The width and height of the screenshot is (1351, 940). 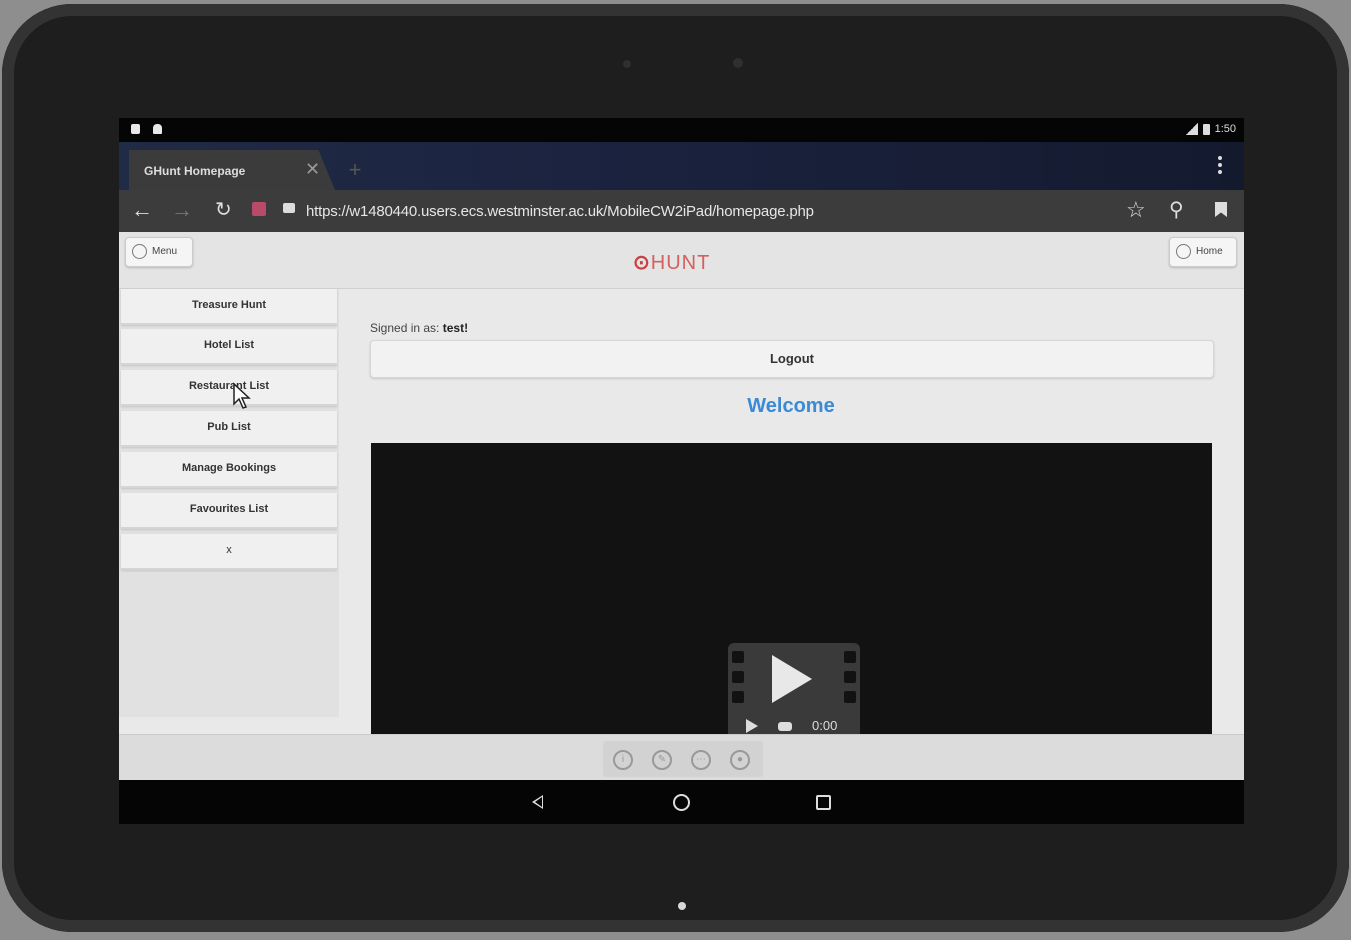 I want to click on page-header: Menu ⊙HUNT Home, so click(x=681, y=260).